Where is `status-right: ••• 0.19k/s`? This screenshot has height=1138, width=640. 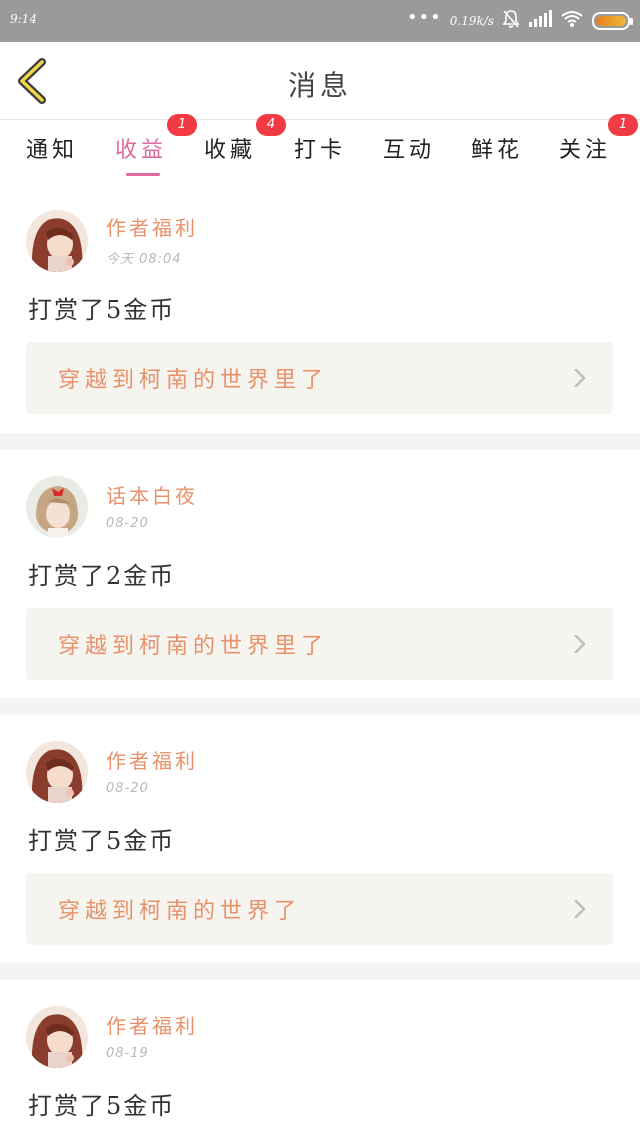
status-right: ••• 0.19k/s is located at coordinates (519, 20).